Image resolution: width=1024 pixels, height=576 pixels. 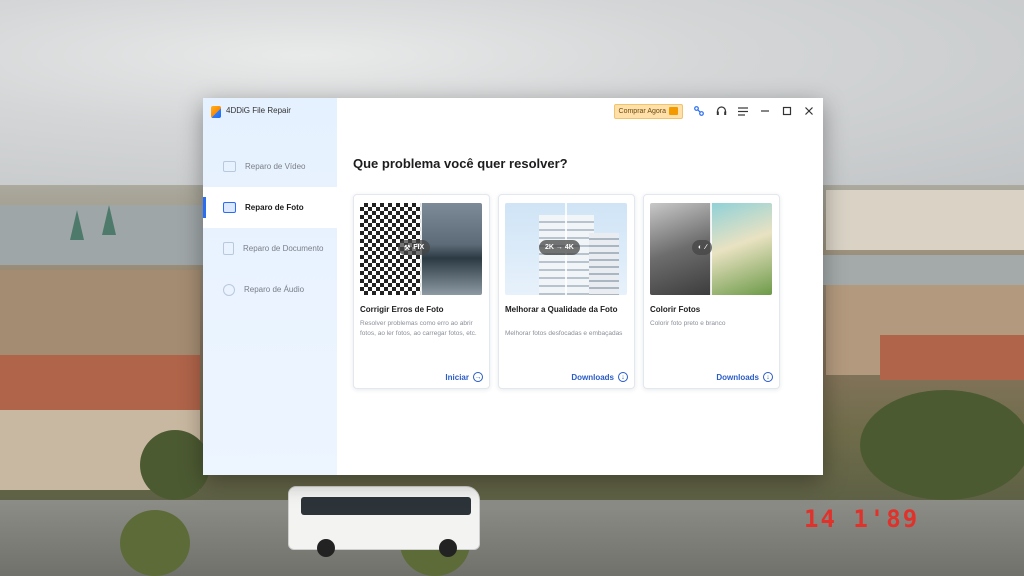 I want to click on card-thumbnail: 2K → 4K, so click(x=566, y=249).